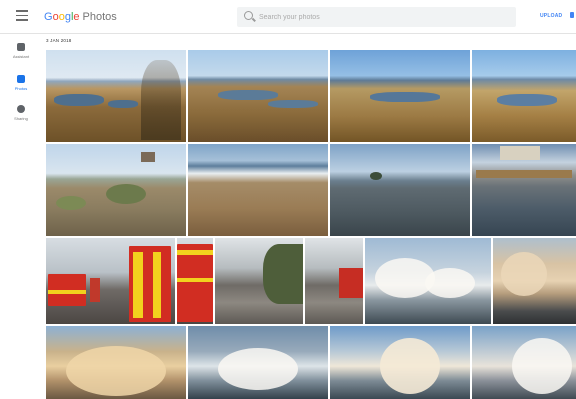 The image size is (576, 399). Describe the element at coordinates (22, 16) in the screenshot. I see `main-menu-icon` at that location.